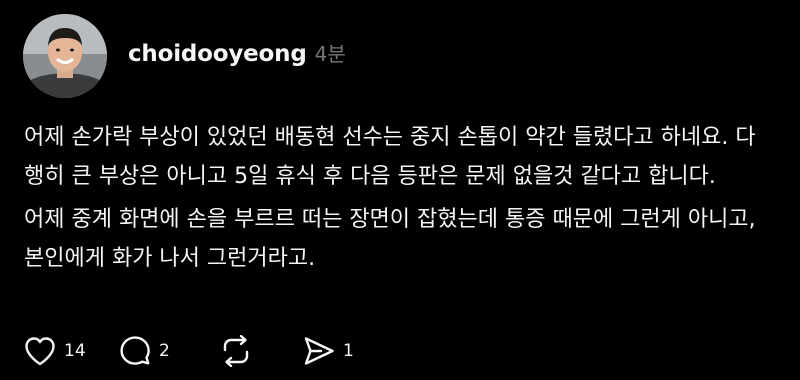  Describe the element at coordinates (348, 351) in the screenshot. I see `share-count: 1` at that location.